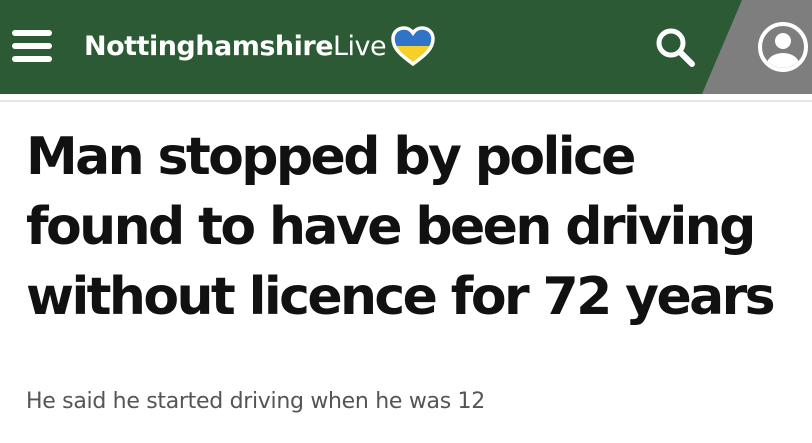  What do you see at coordinates (413, 46) in the screenshot?
I see `ukraine-heart-icon` at bounding box center [413, 46].